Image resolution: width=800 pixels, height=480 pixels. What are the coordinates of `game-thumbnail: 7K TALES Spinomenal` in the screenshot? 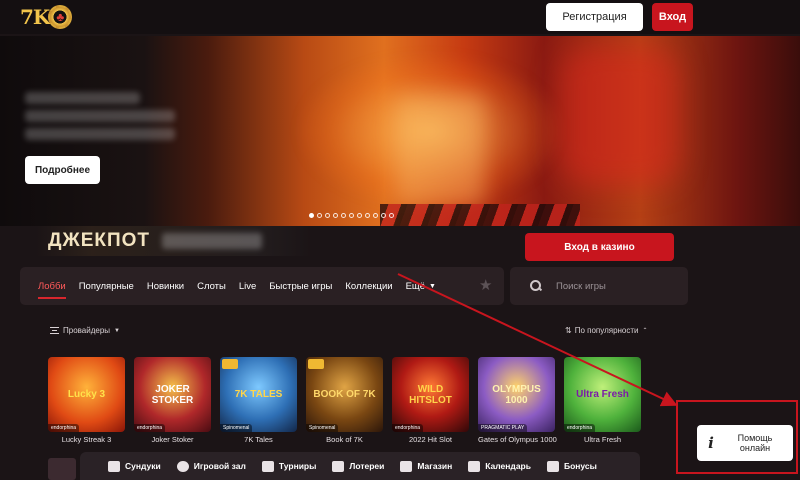 It's located at (258, 394).